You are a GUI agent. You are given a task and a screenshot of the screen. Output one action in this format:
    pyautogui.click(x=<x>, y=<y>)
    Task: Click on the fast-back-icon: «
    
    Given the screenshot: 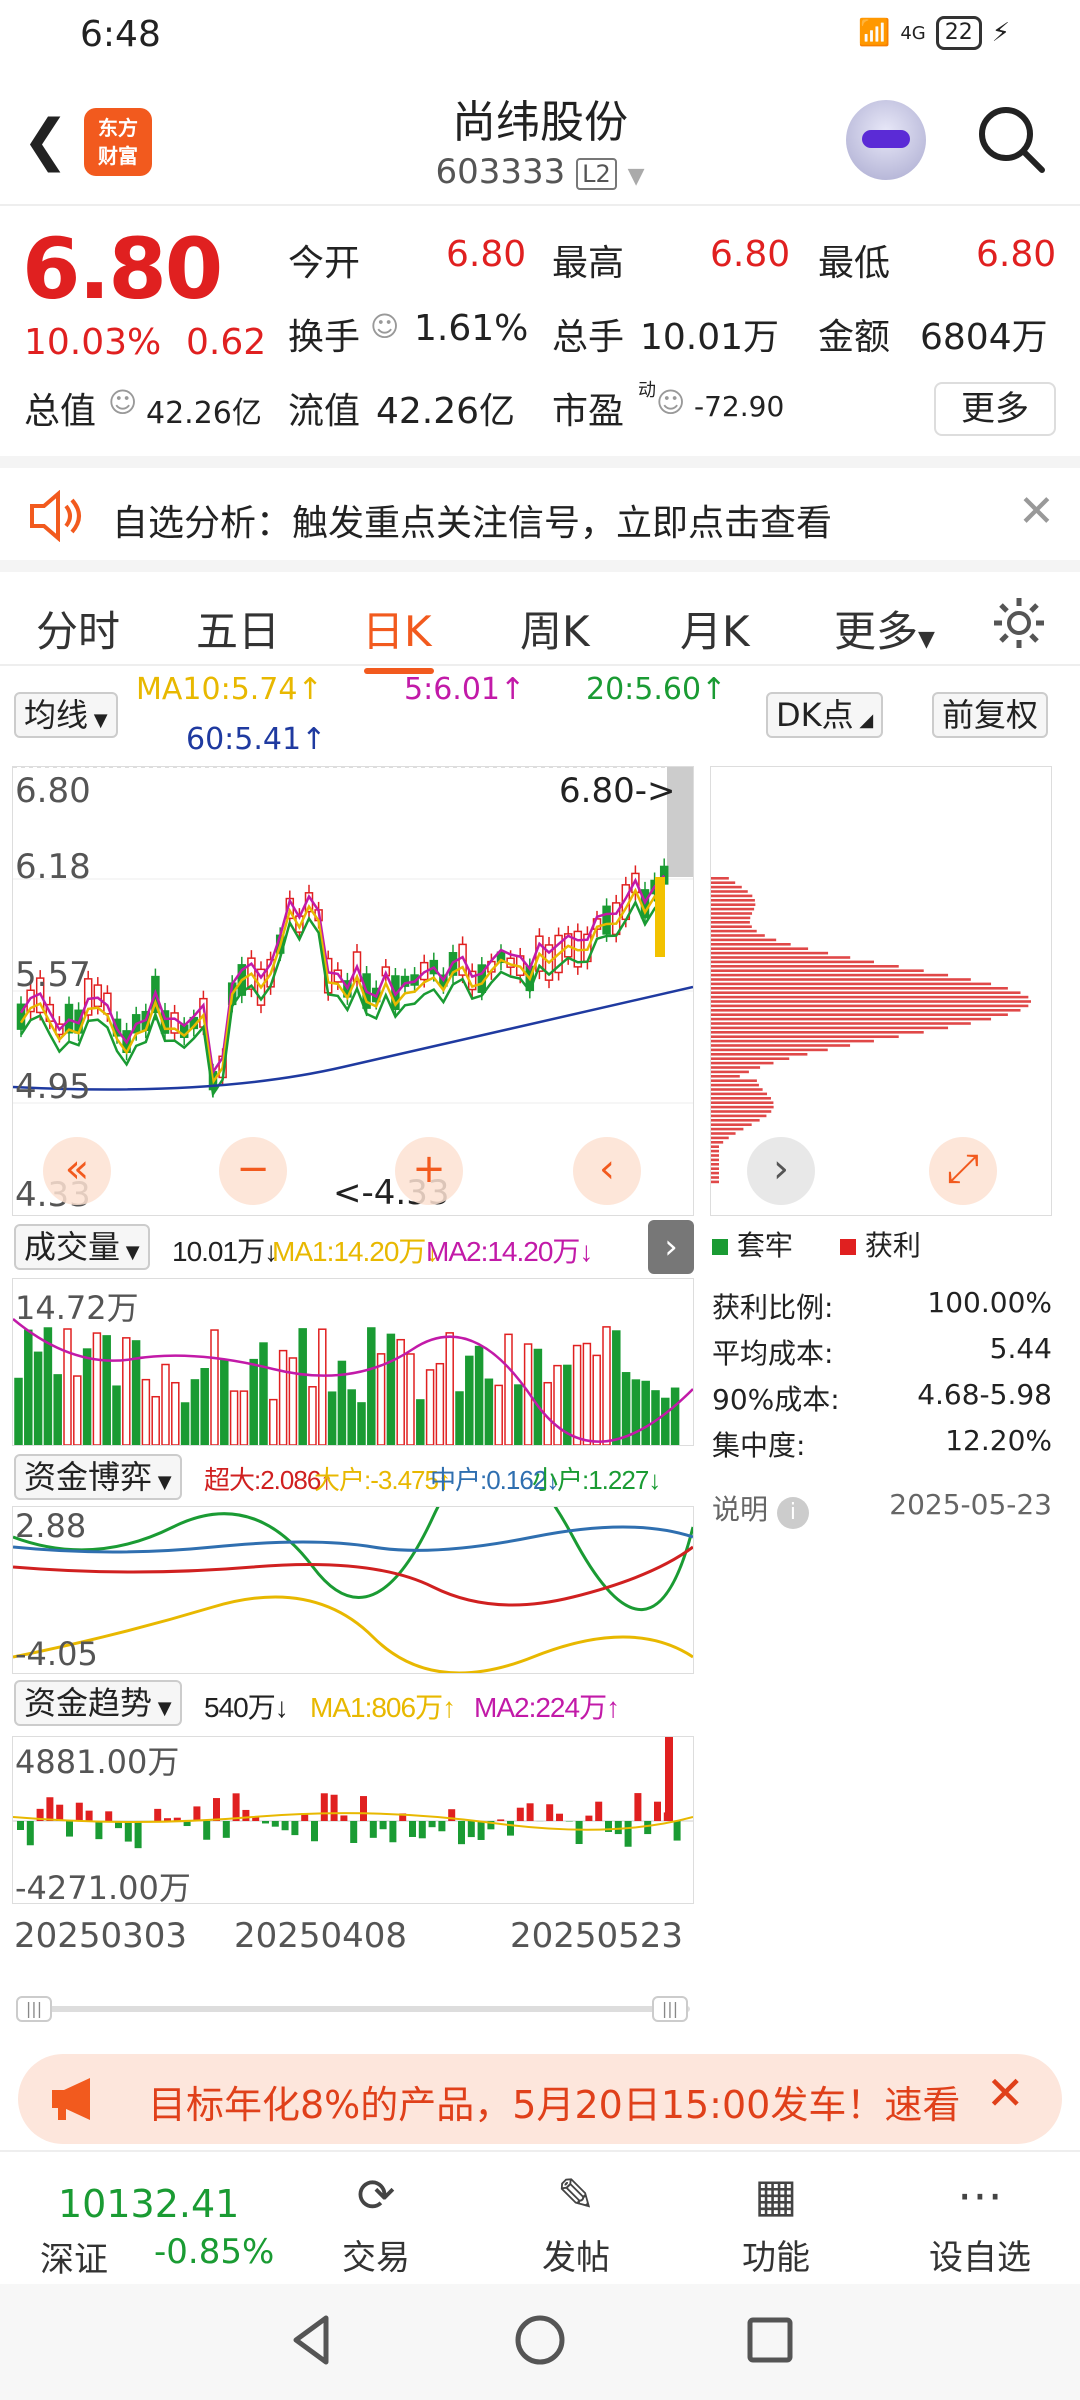 What is the action you would take?
    pyautogui.click(x=77, y=1171)
    